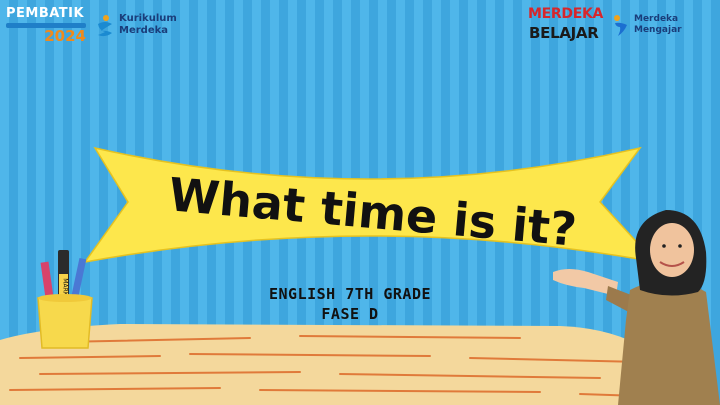 The image size is (720, 405). Describe the element at coordinates (620, 25) in the screenshot. I see `merdeka-mengajar-icon` at that location.